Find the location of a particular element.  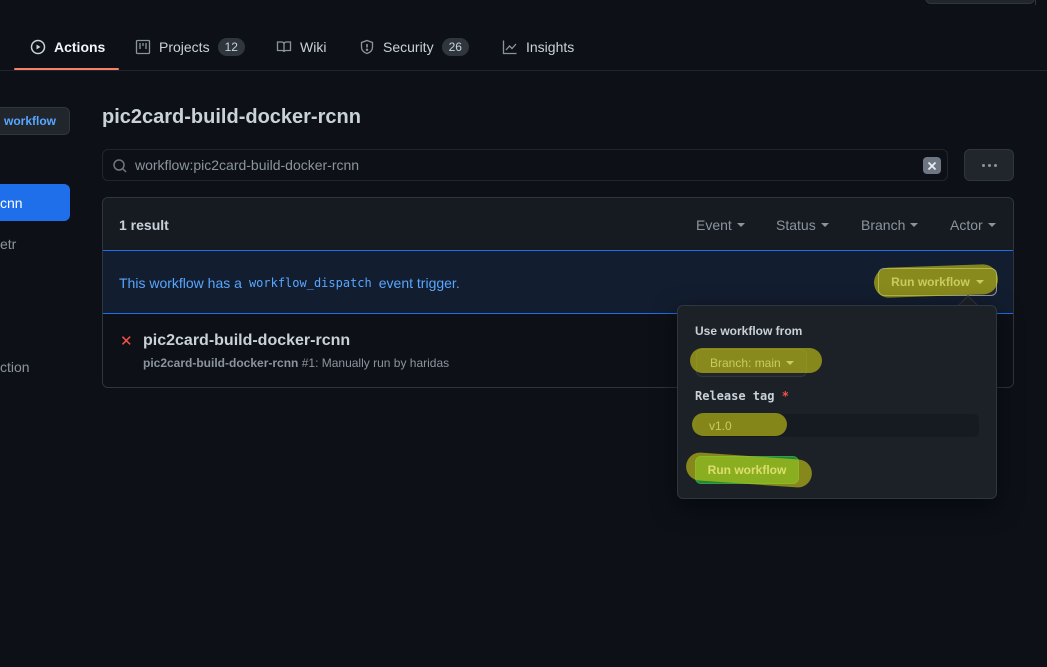

branch-select-button: Branch: main is located at coordinates (751, 363).